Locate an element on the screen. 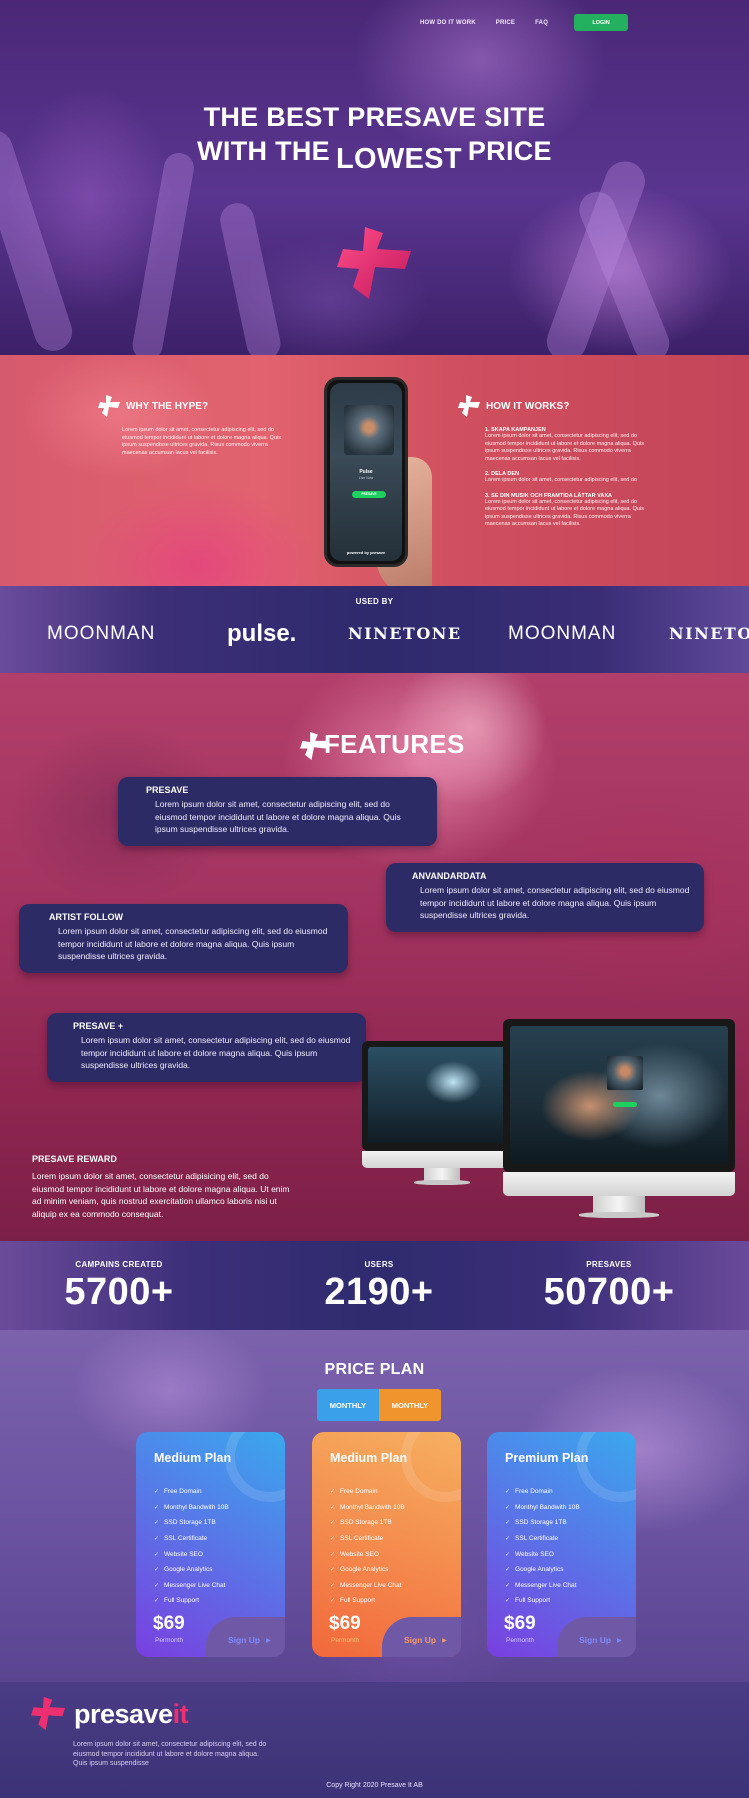 Image resolution: width=749 pixels, height=1798 pixels. plan-feature-label: Full Support is located at coordinates (358, 1601).